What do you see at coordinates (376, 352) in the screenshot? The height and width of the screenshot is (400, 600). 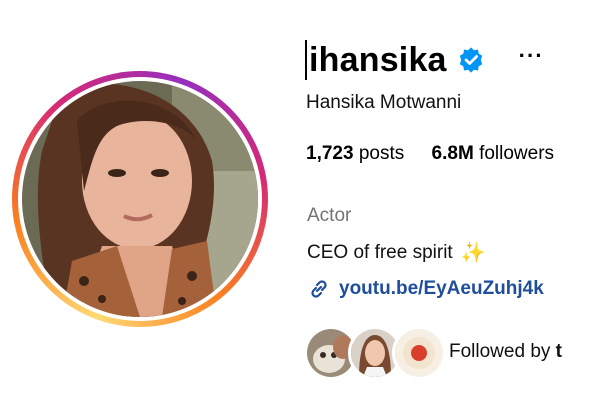 I see `followed-by-avatars` at bounding box center [376, 352].